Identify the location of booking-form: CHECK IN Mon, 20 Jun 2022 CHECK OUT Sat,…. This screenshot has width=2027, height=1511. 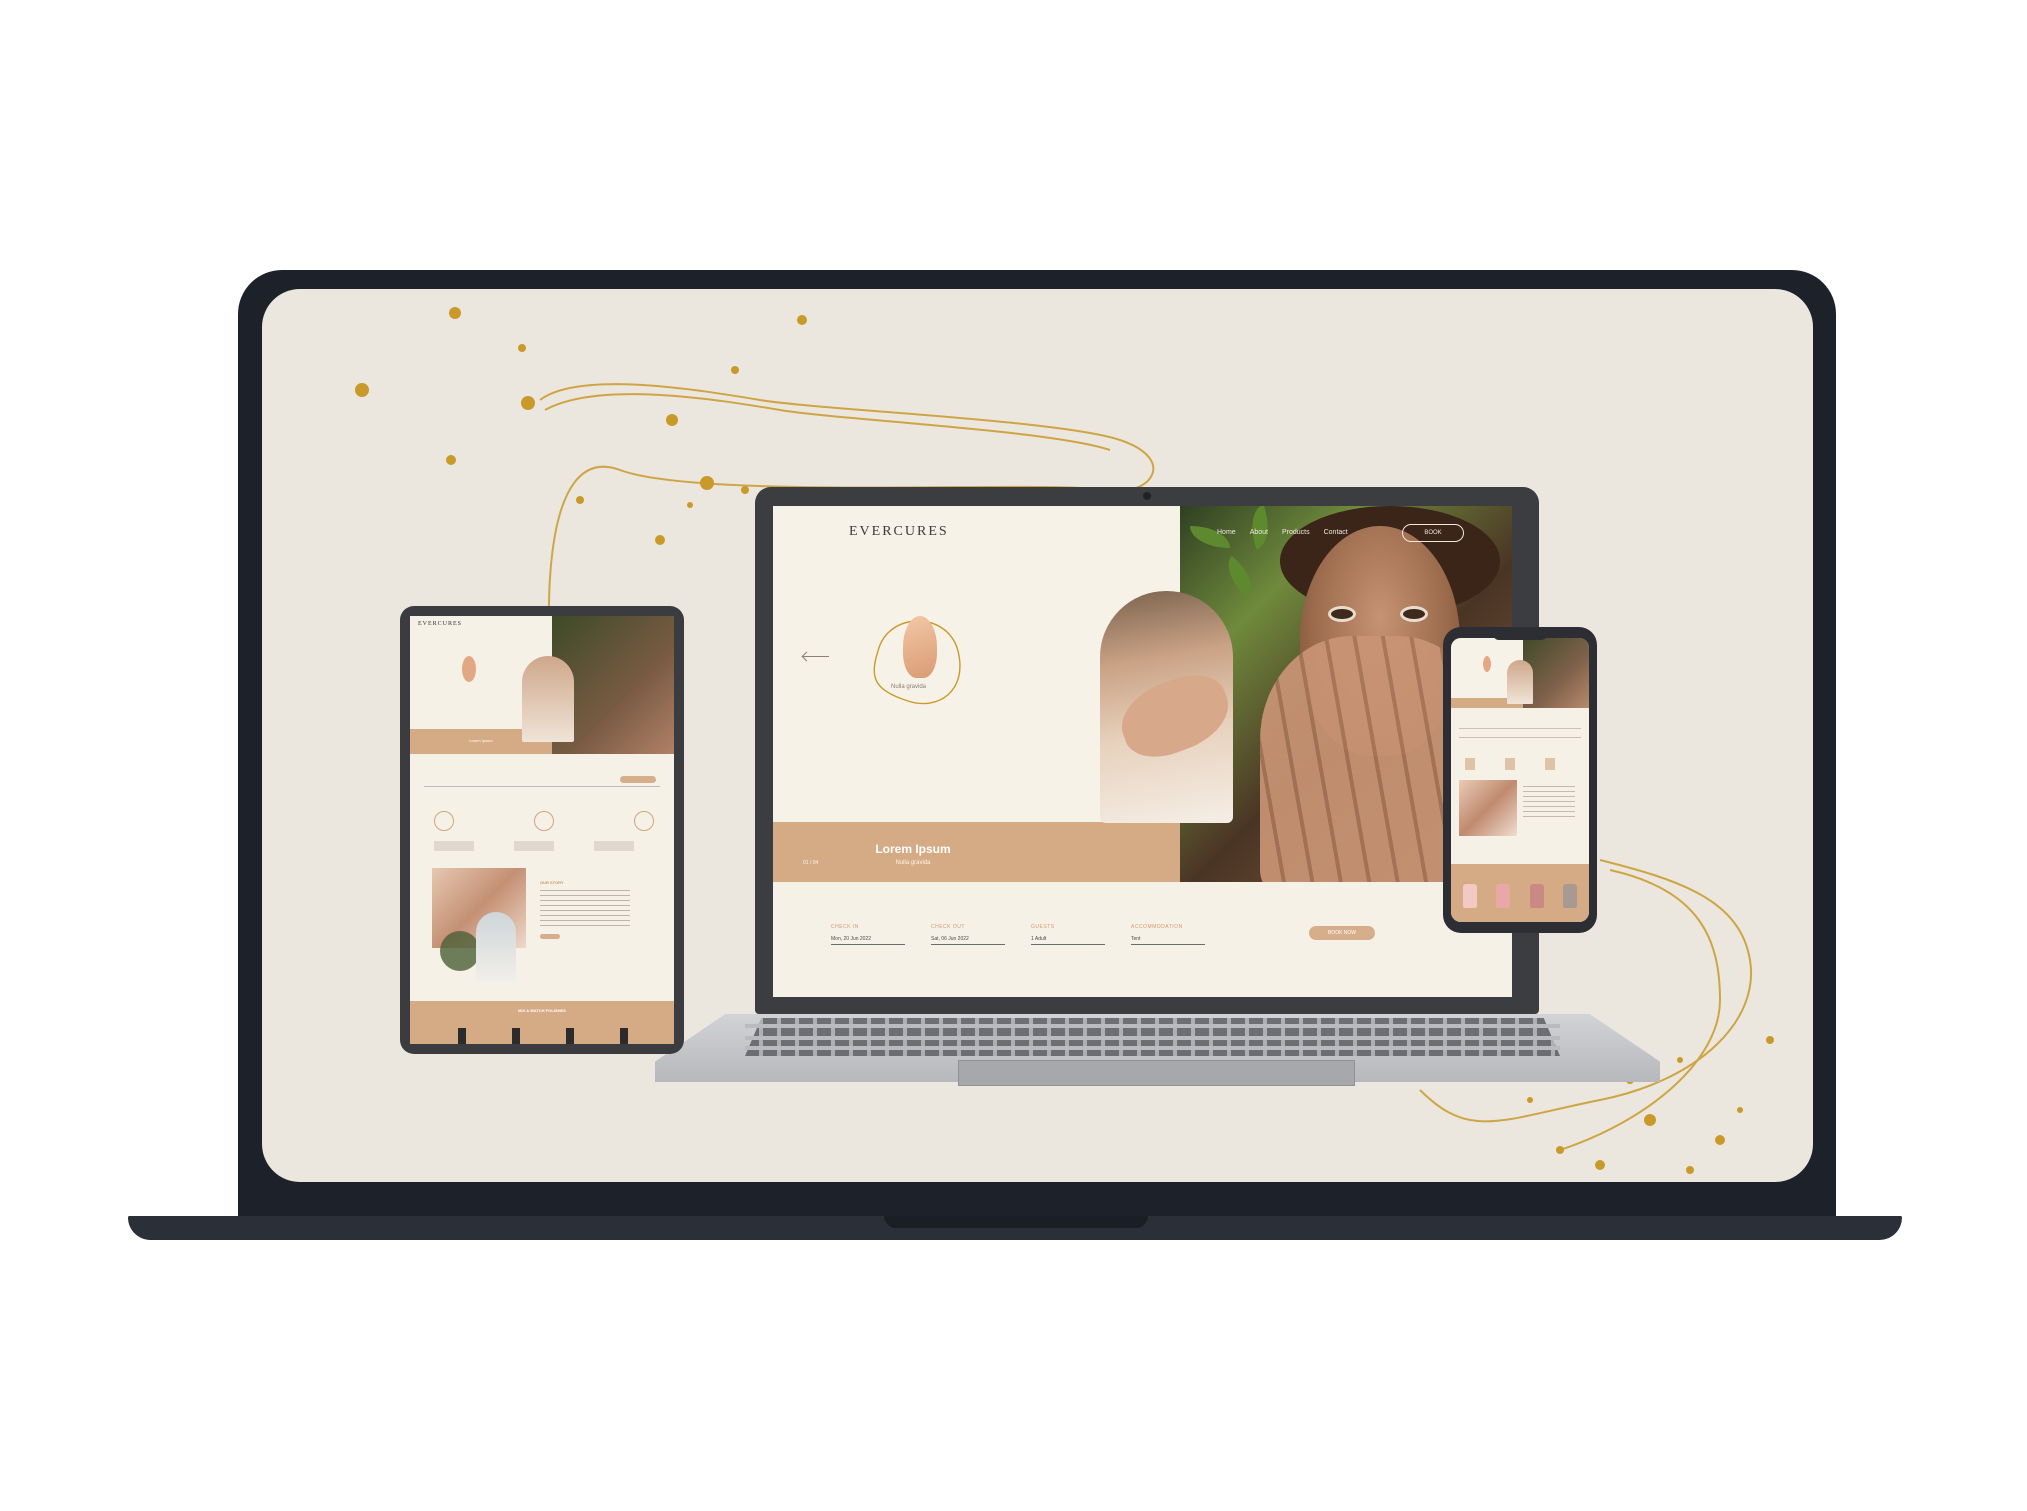
(1018, 934).